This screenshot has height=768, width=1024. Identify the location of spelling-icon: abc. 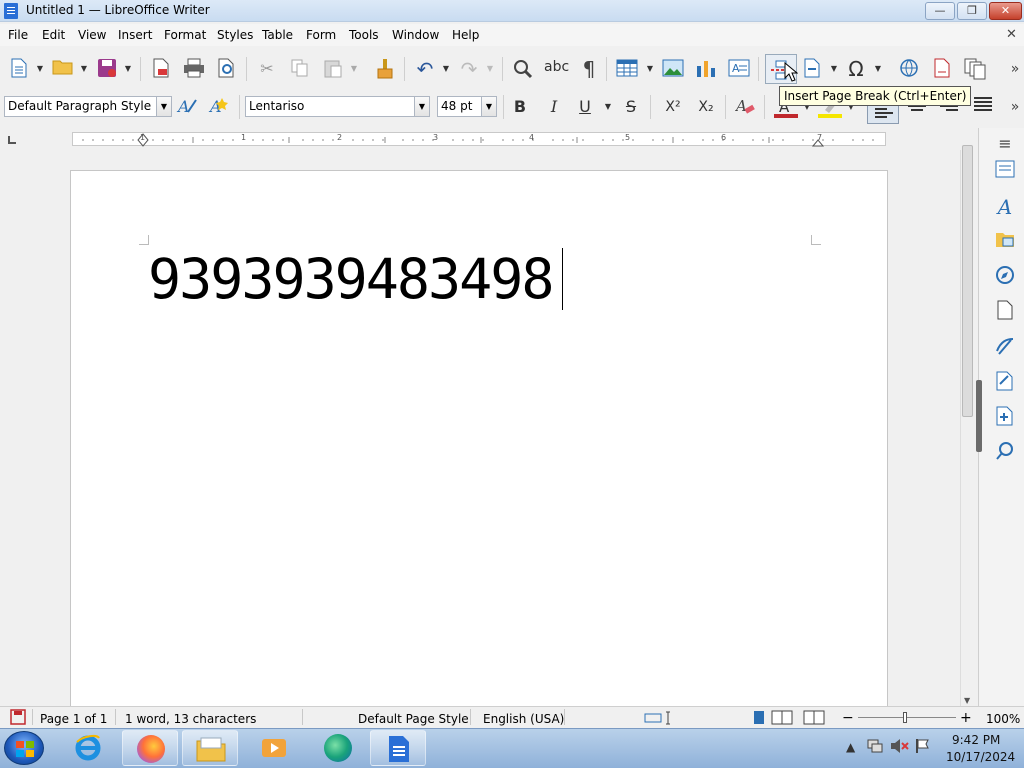
(556, 67).